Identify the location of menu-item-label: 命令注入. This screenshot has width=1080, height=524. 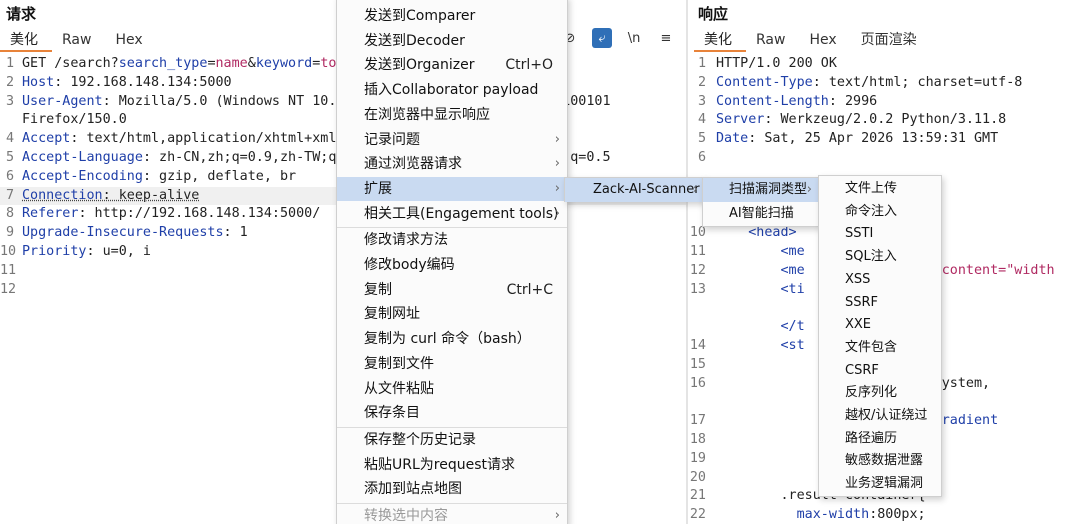
(871, 211).